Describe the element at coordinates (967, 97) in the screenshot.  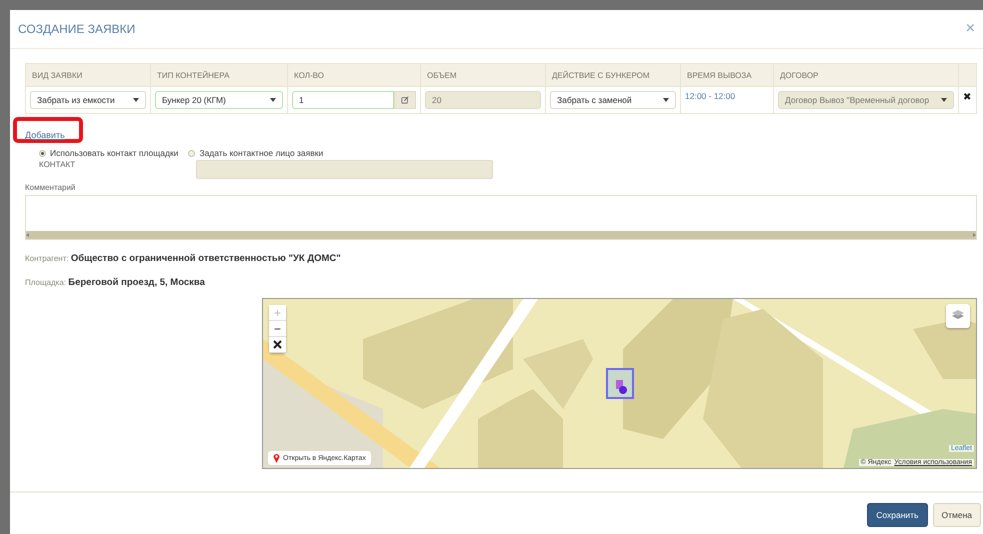
I see `delete-button: ✖` at that location.